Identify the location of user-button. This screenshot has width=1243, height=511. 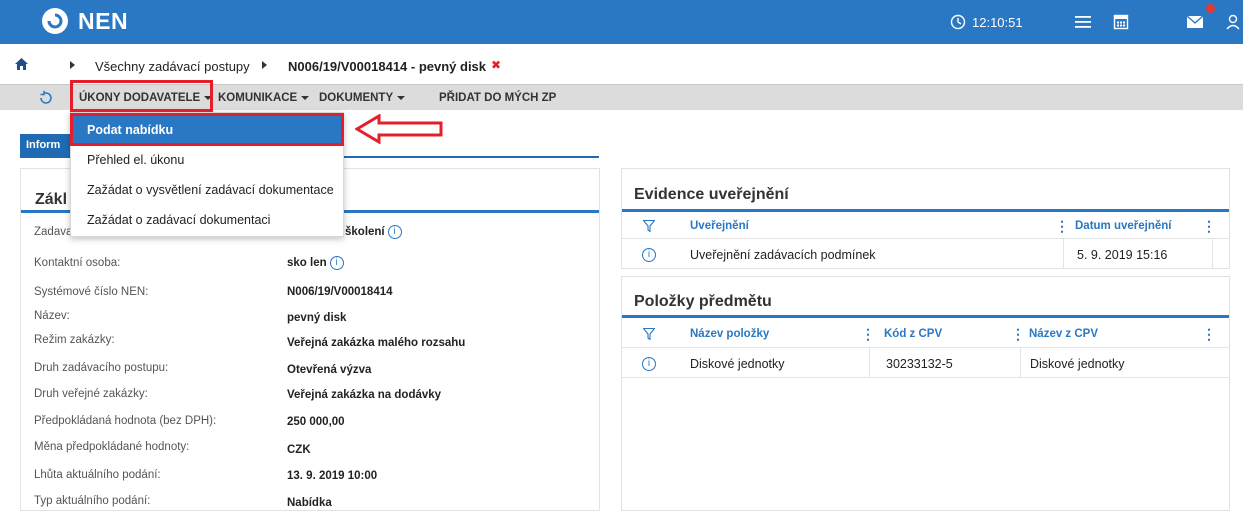
(1233, 22).